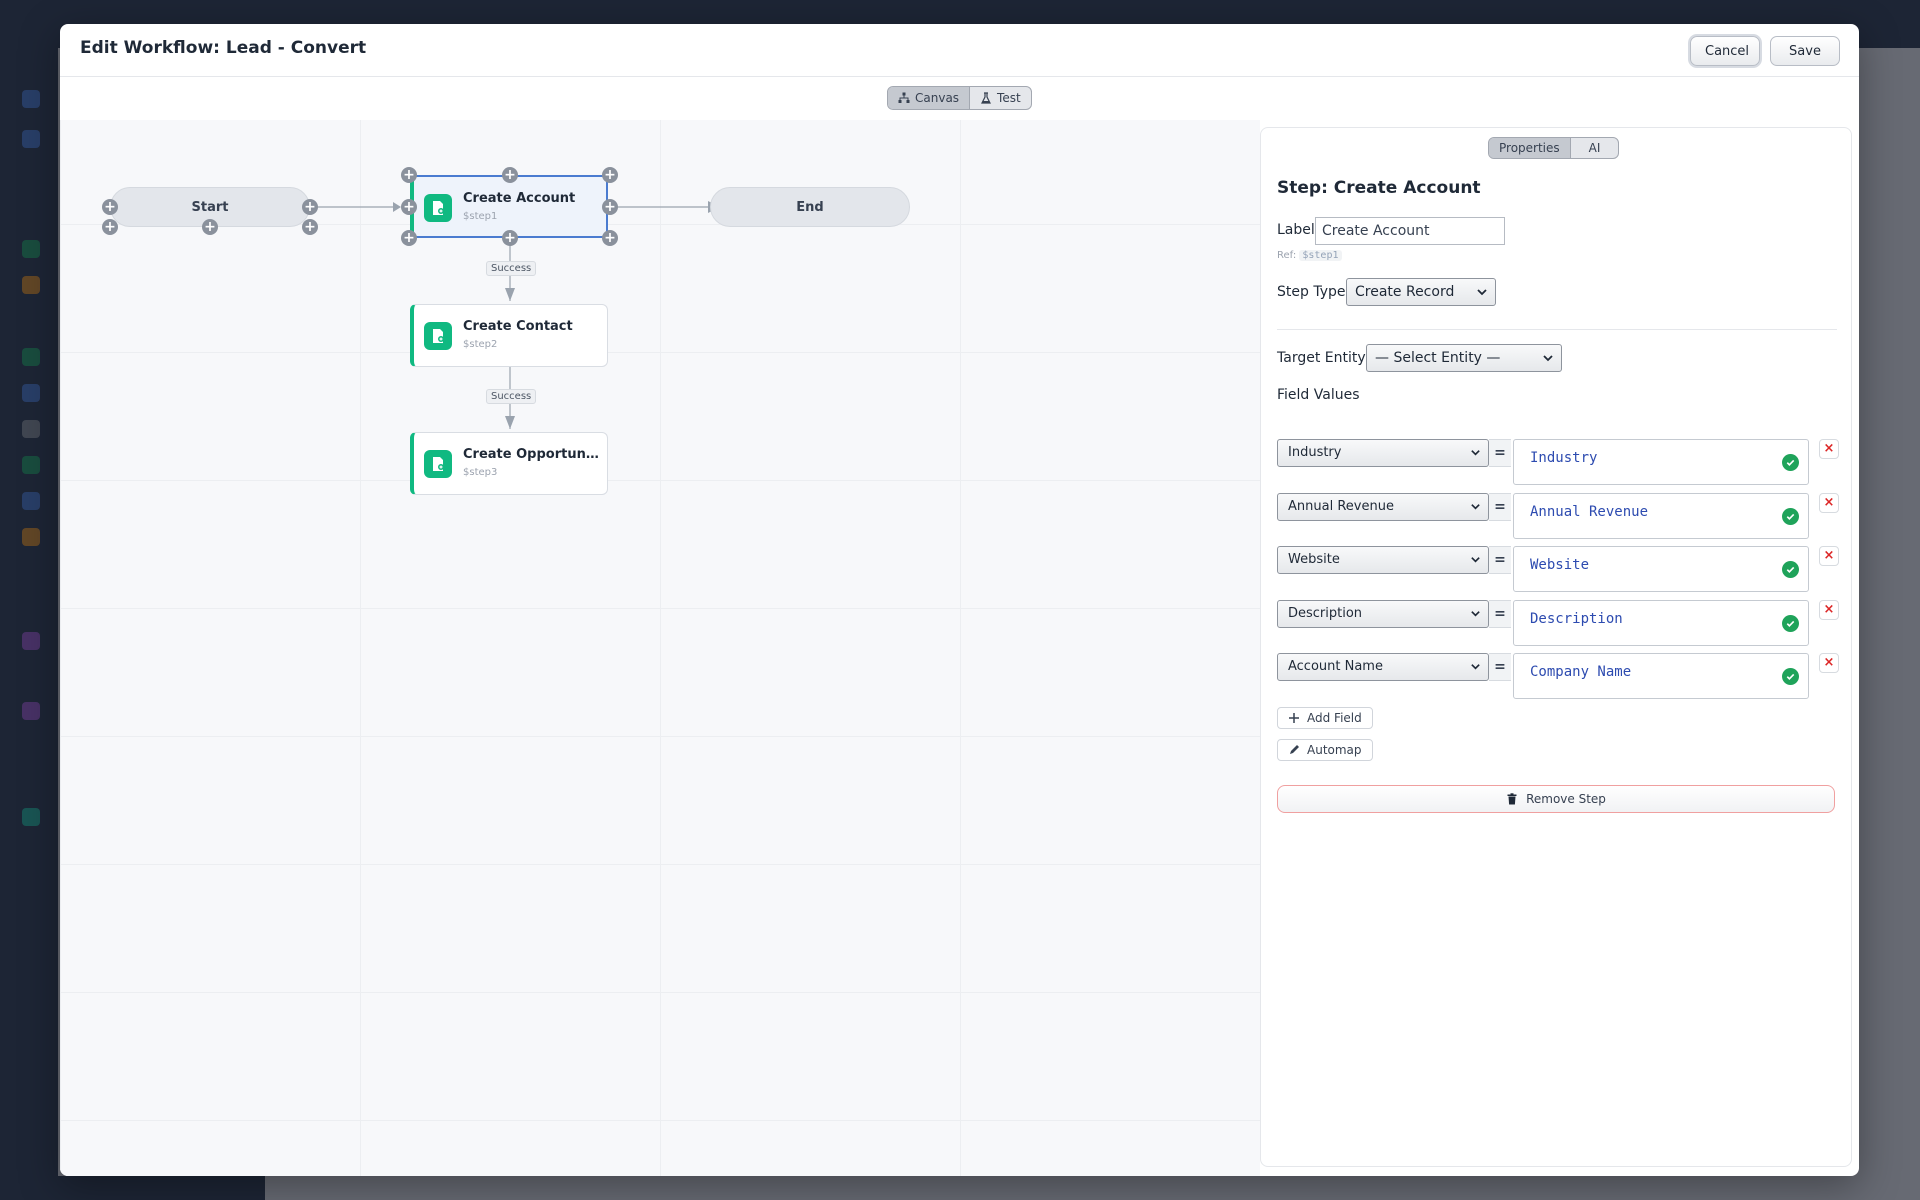  I want to click on tab-test: Test, so click(1000, 98).